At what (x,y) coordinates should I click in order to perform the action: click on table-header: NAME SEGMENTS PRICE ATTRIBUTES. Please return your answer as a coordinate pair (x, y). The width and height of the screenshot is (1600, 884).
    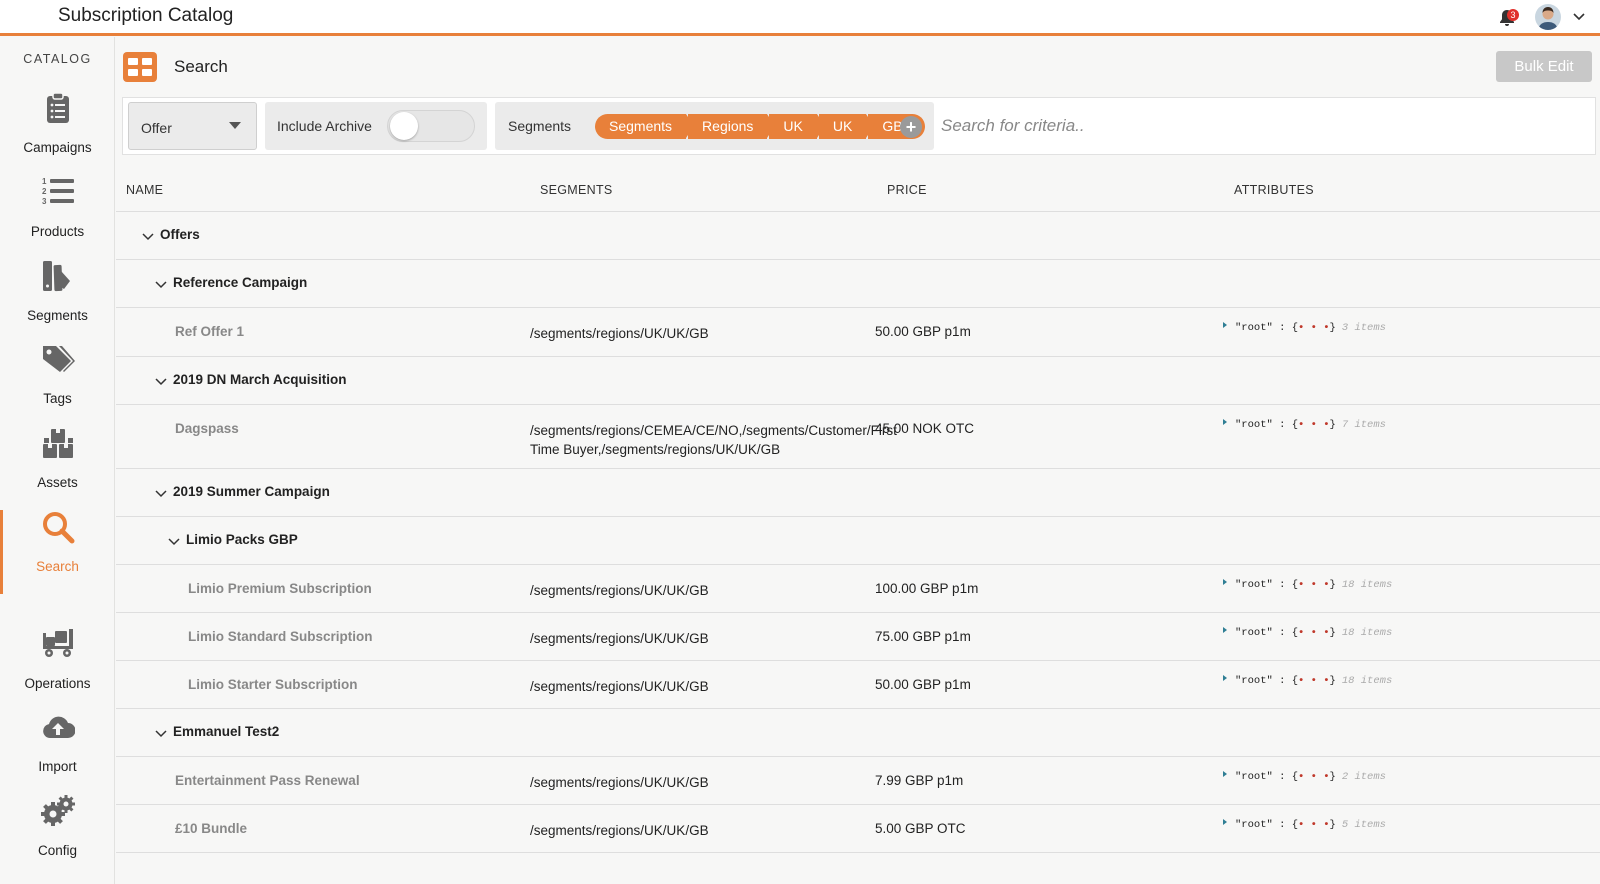
    Looking at the image, I should click on (858, 191).